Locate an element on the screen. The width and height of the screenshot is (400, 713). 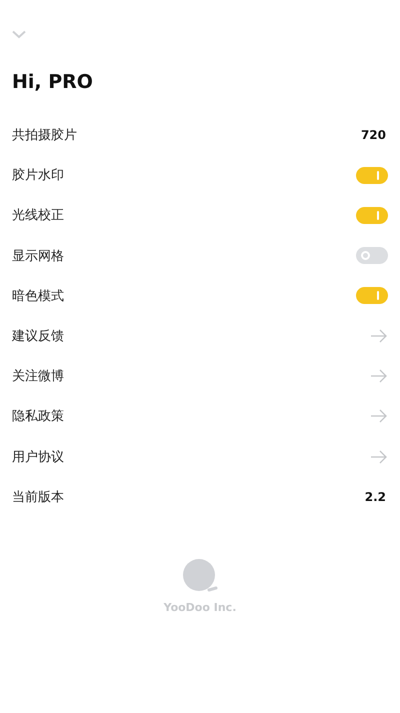
setting-label: 胶片水印 is located at coordinates (38, 175).